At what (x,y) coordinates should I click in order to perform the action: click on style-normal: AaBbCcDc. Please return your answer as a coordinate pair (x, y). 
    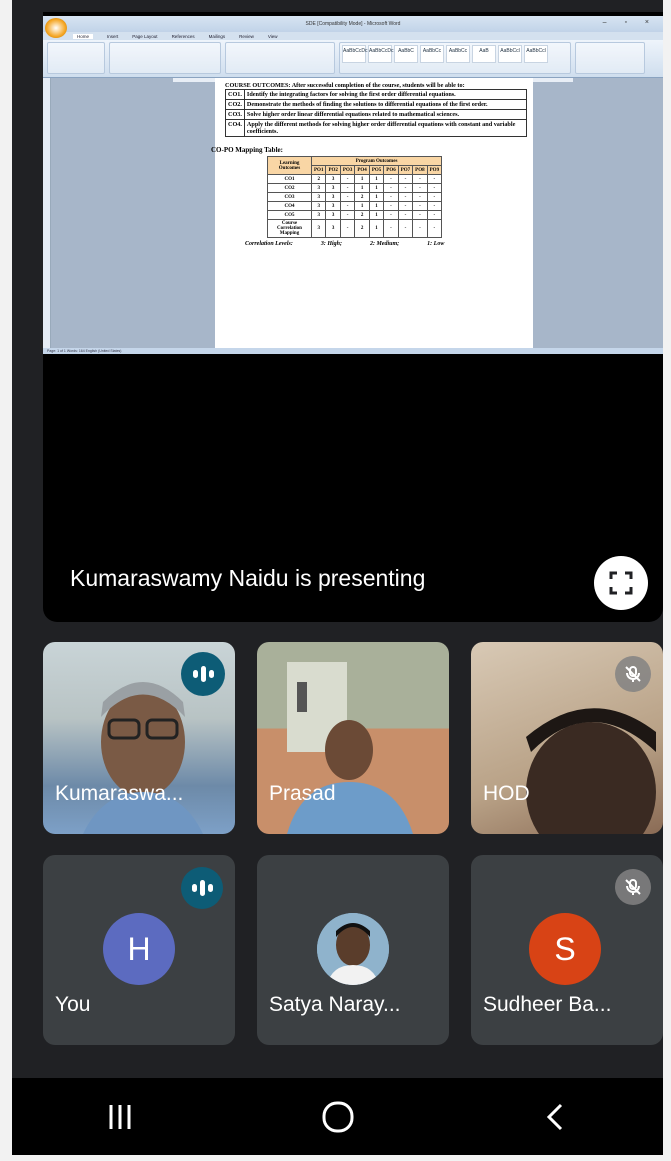
    Looking at the image, I should click on (354, 54).